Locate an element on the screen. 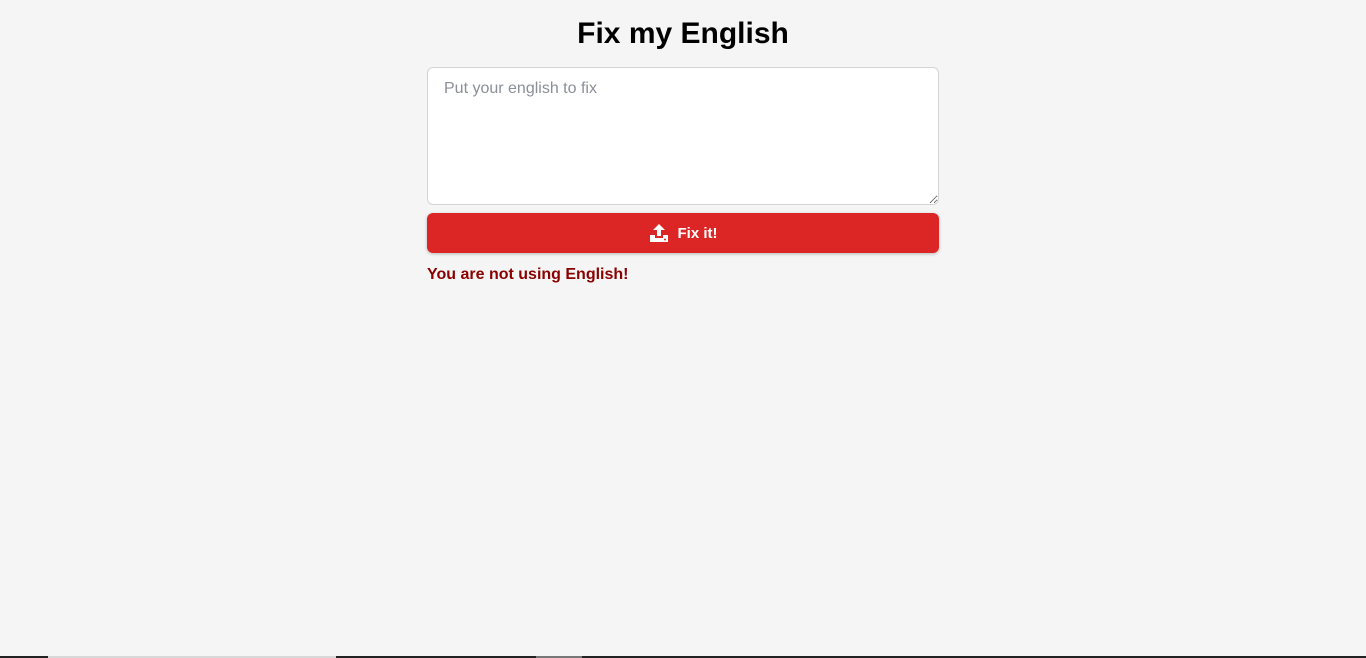 The image size is (1366, 658). error-message: You are not using English! is located at coordinates (528, 274).